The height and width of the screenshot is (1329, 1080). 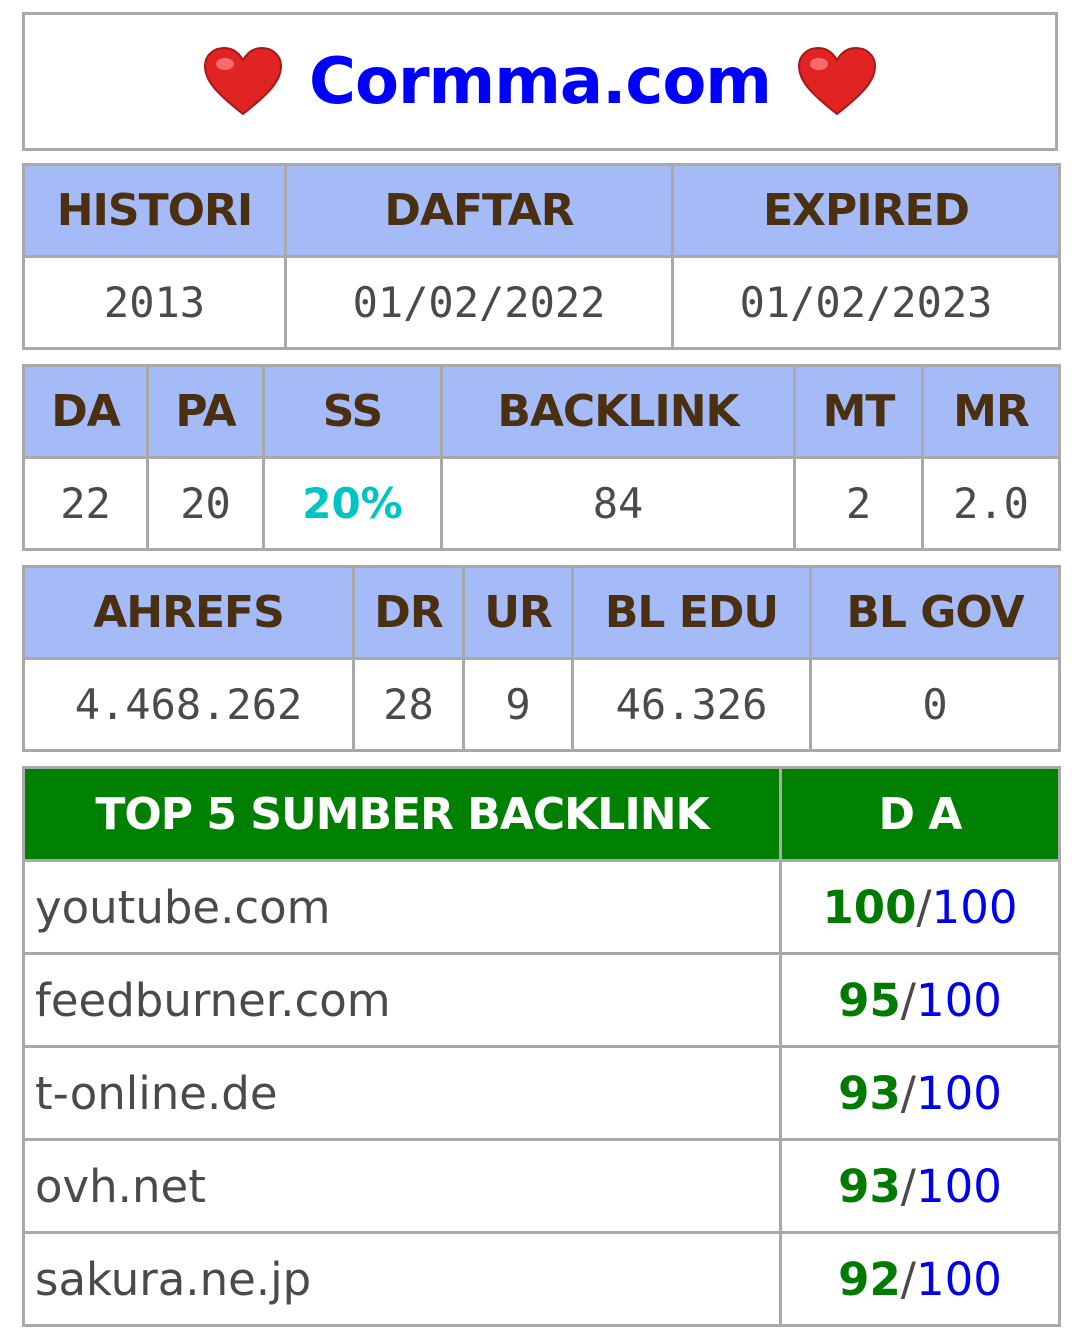 I want to click on mt-value: 2, so click(x=858, y=503).